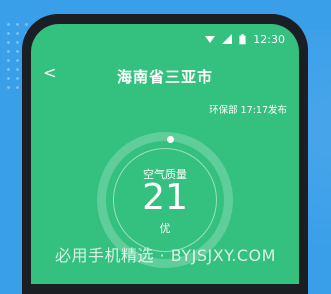 The image size is (331, 294). I want to click on publish-info: 环保部 17:17发布, so click(248, 110).